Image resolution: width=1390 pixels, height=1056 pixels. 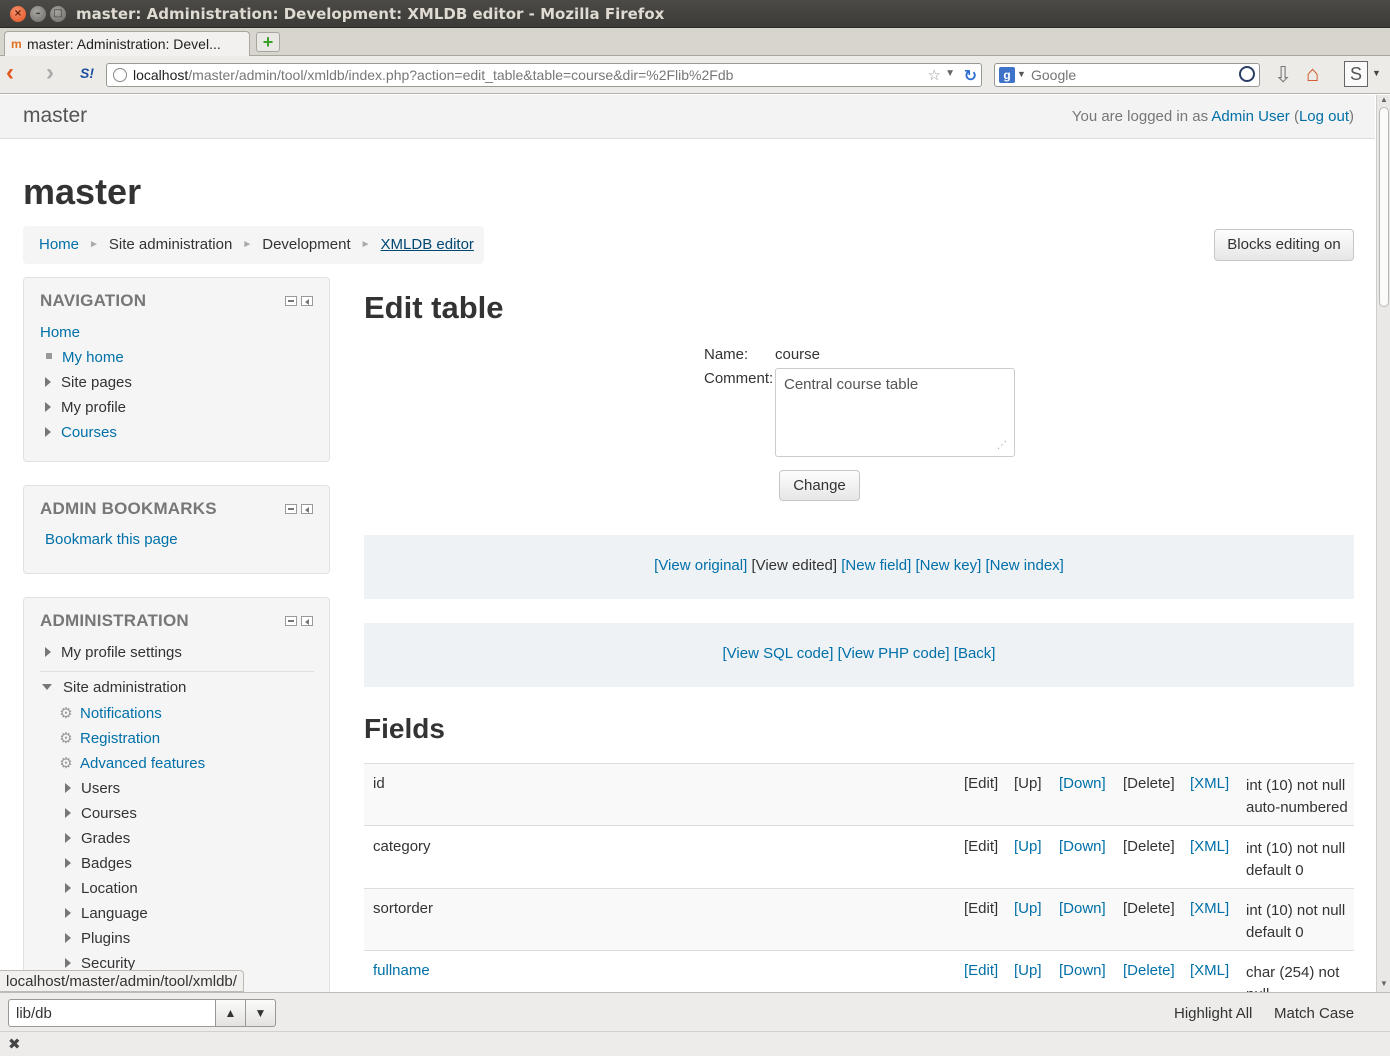 I want to click on home-icon: ⌂, so click(x=1312, y=74).